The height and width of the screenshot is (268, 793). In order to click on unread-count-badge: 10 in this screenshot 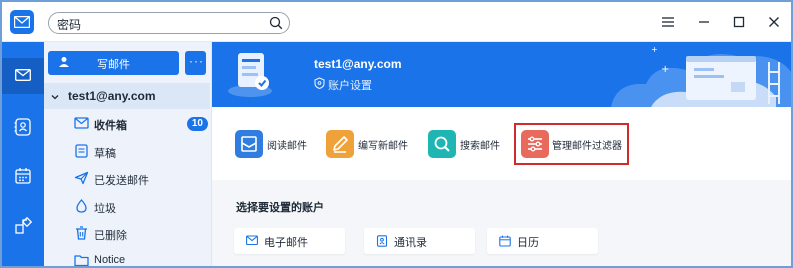, I will do `click(197, 124)`.